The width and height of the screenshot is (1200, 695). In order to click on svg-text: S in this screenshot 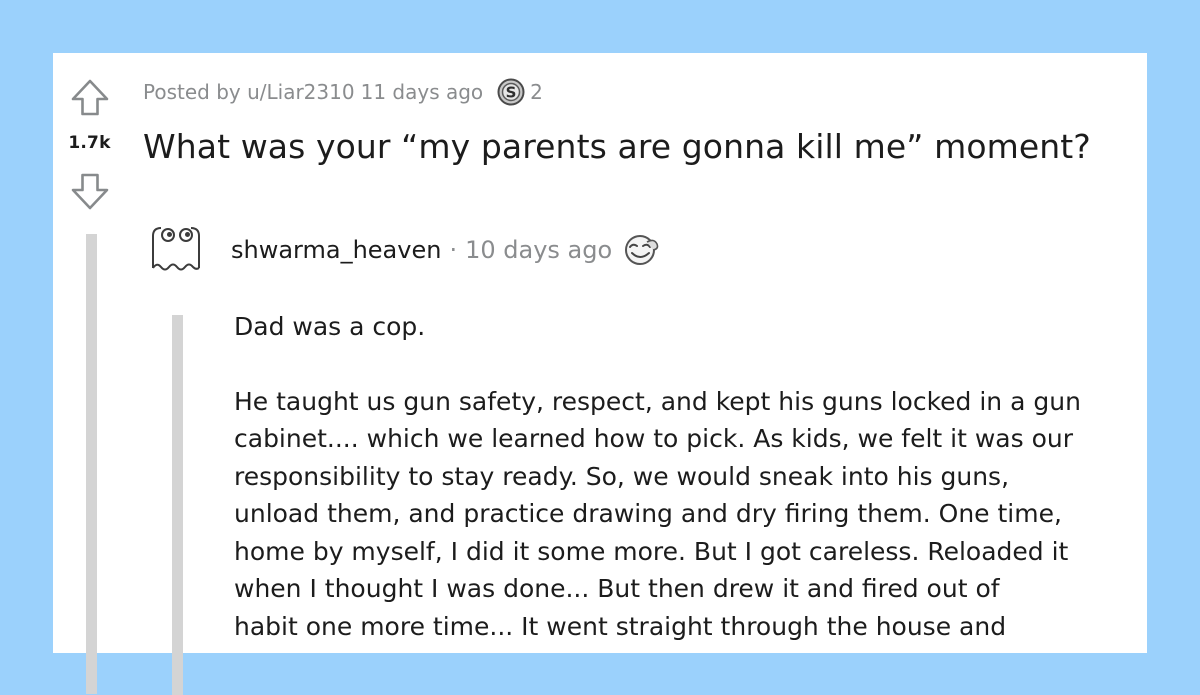, I will do `click(511, 93)`.